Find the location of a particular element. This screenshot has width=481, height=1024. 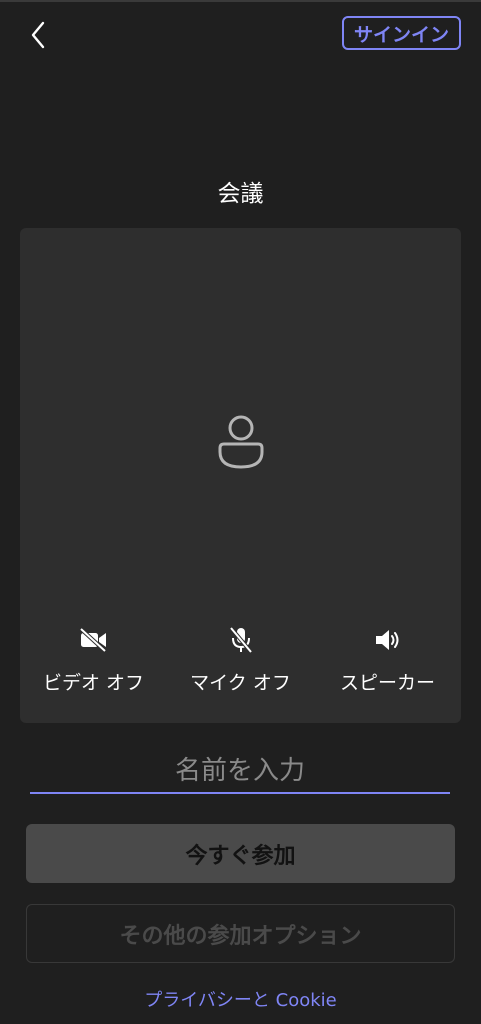

back-button is located at coordinates (38, 35).